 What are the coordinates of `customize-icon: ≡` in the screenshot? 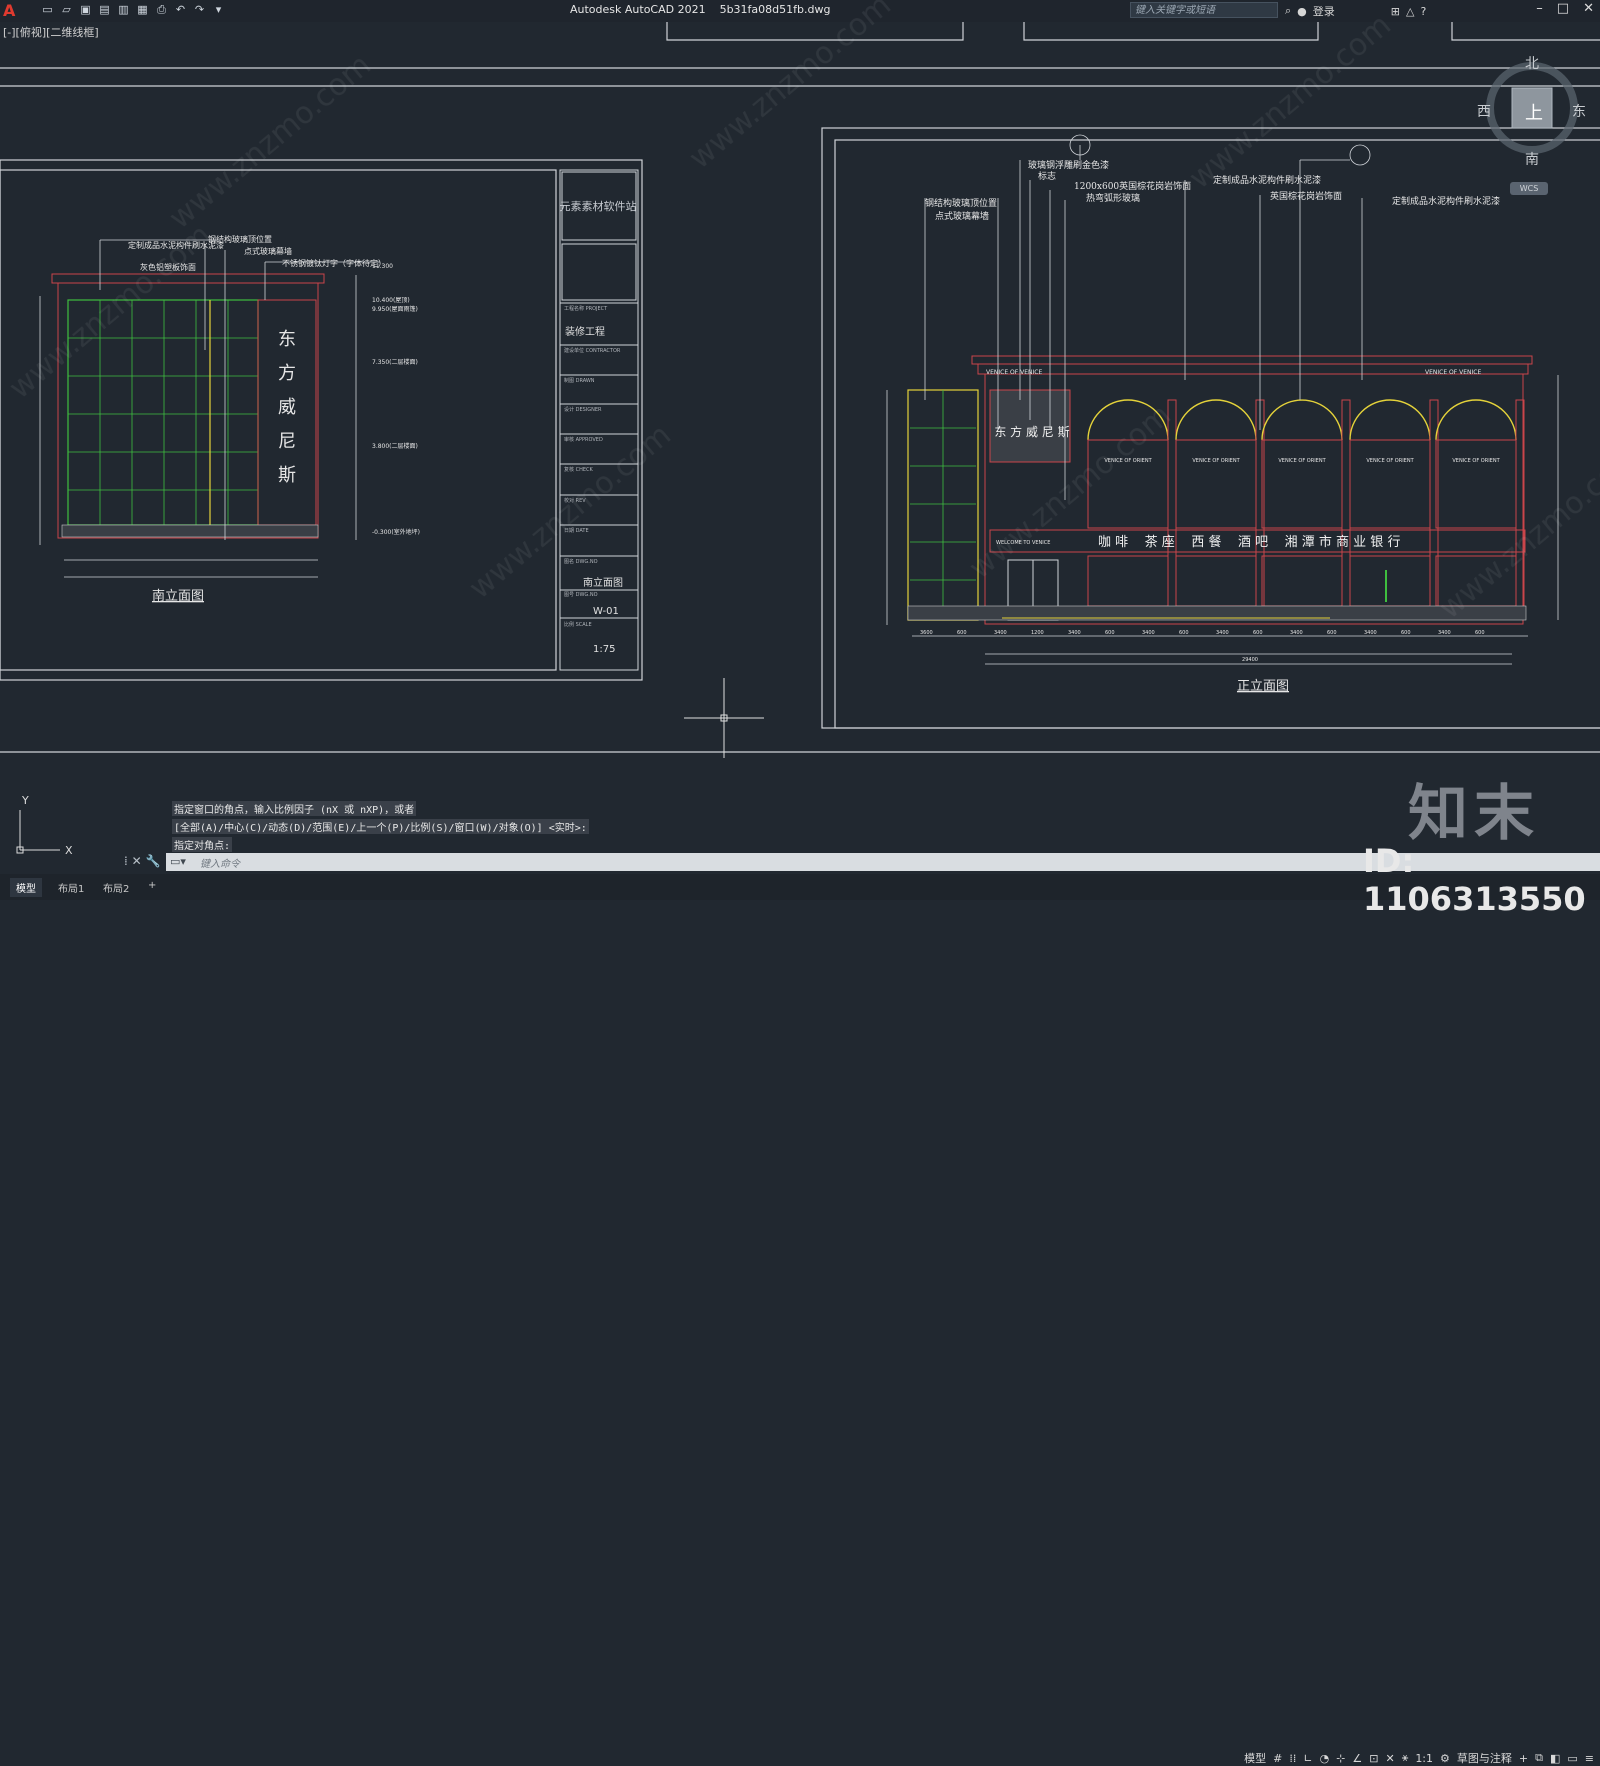 It's located at (1589, 1758).